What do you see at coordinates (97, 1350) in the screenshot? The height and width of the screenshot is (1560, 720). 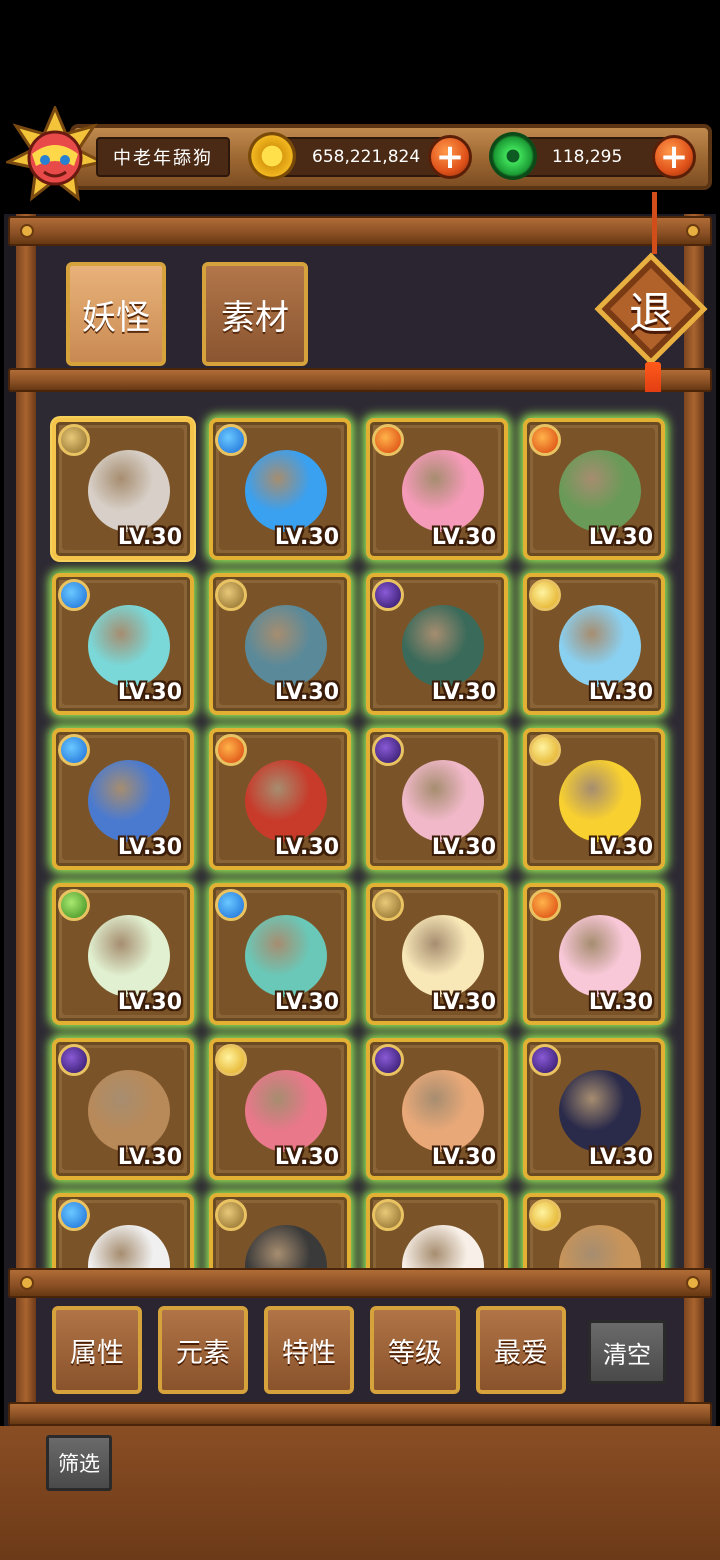 I see `filter-attribute-button: 属性` at bounding box center [97, 1350].